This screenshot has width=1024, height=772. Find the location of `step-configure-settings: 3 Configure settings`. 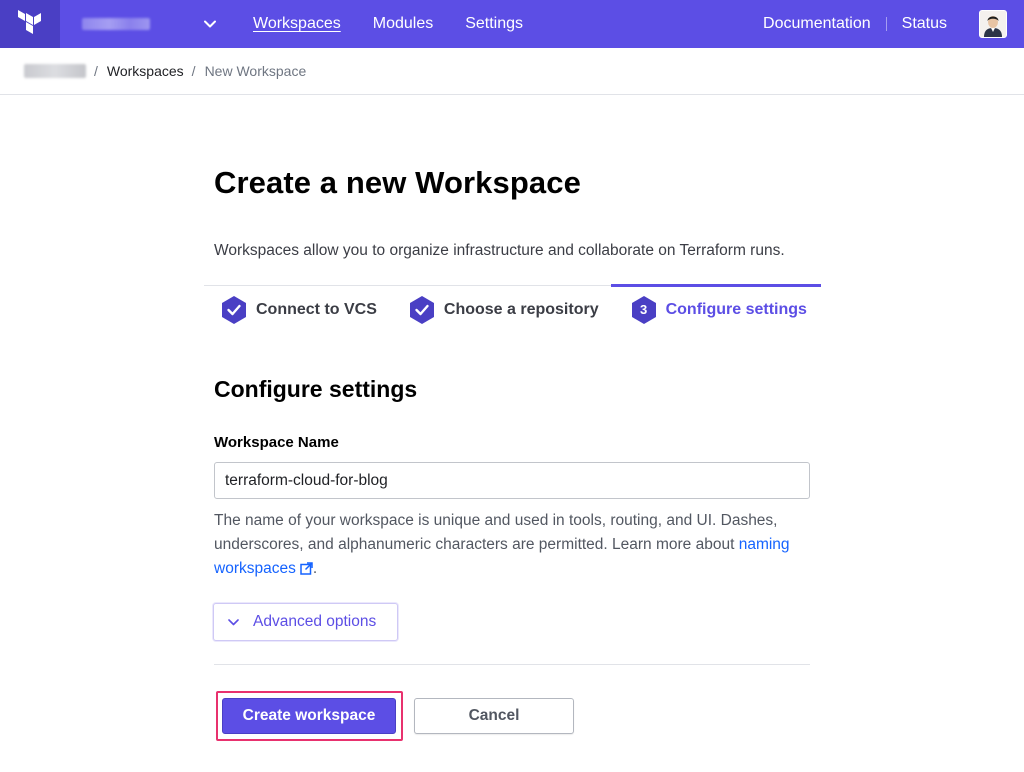

step-configure-settings: 3 Configure settings is located at coordinates (718, 310).